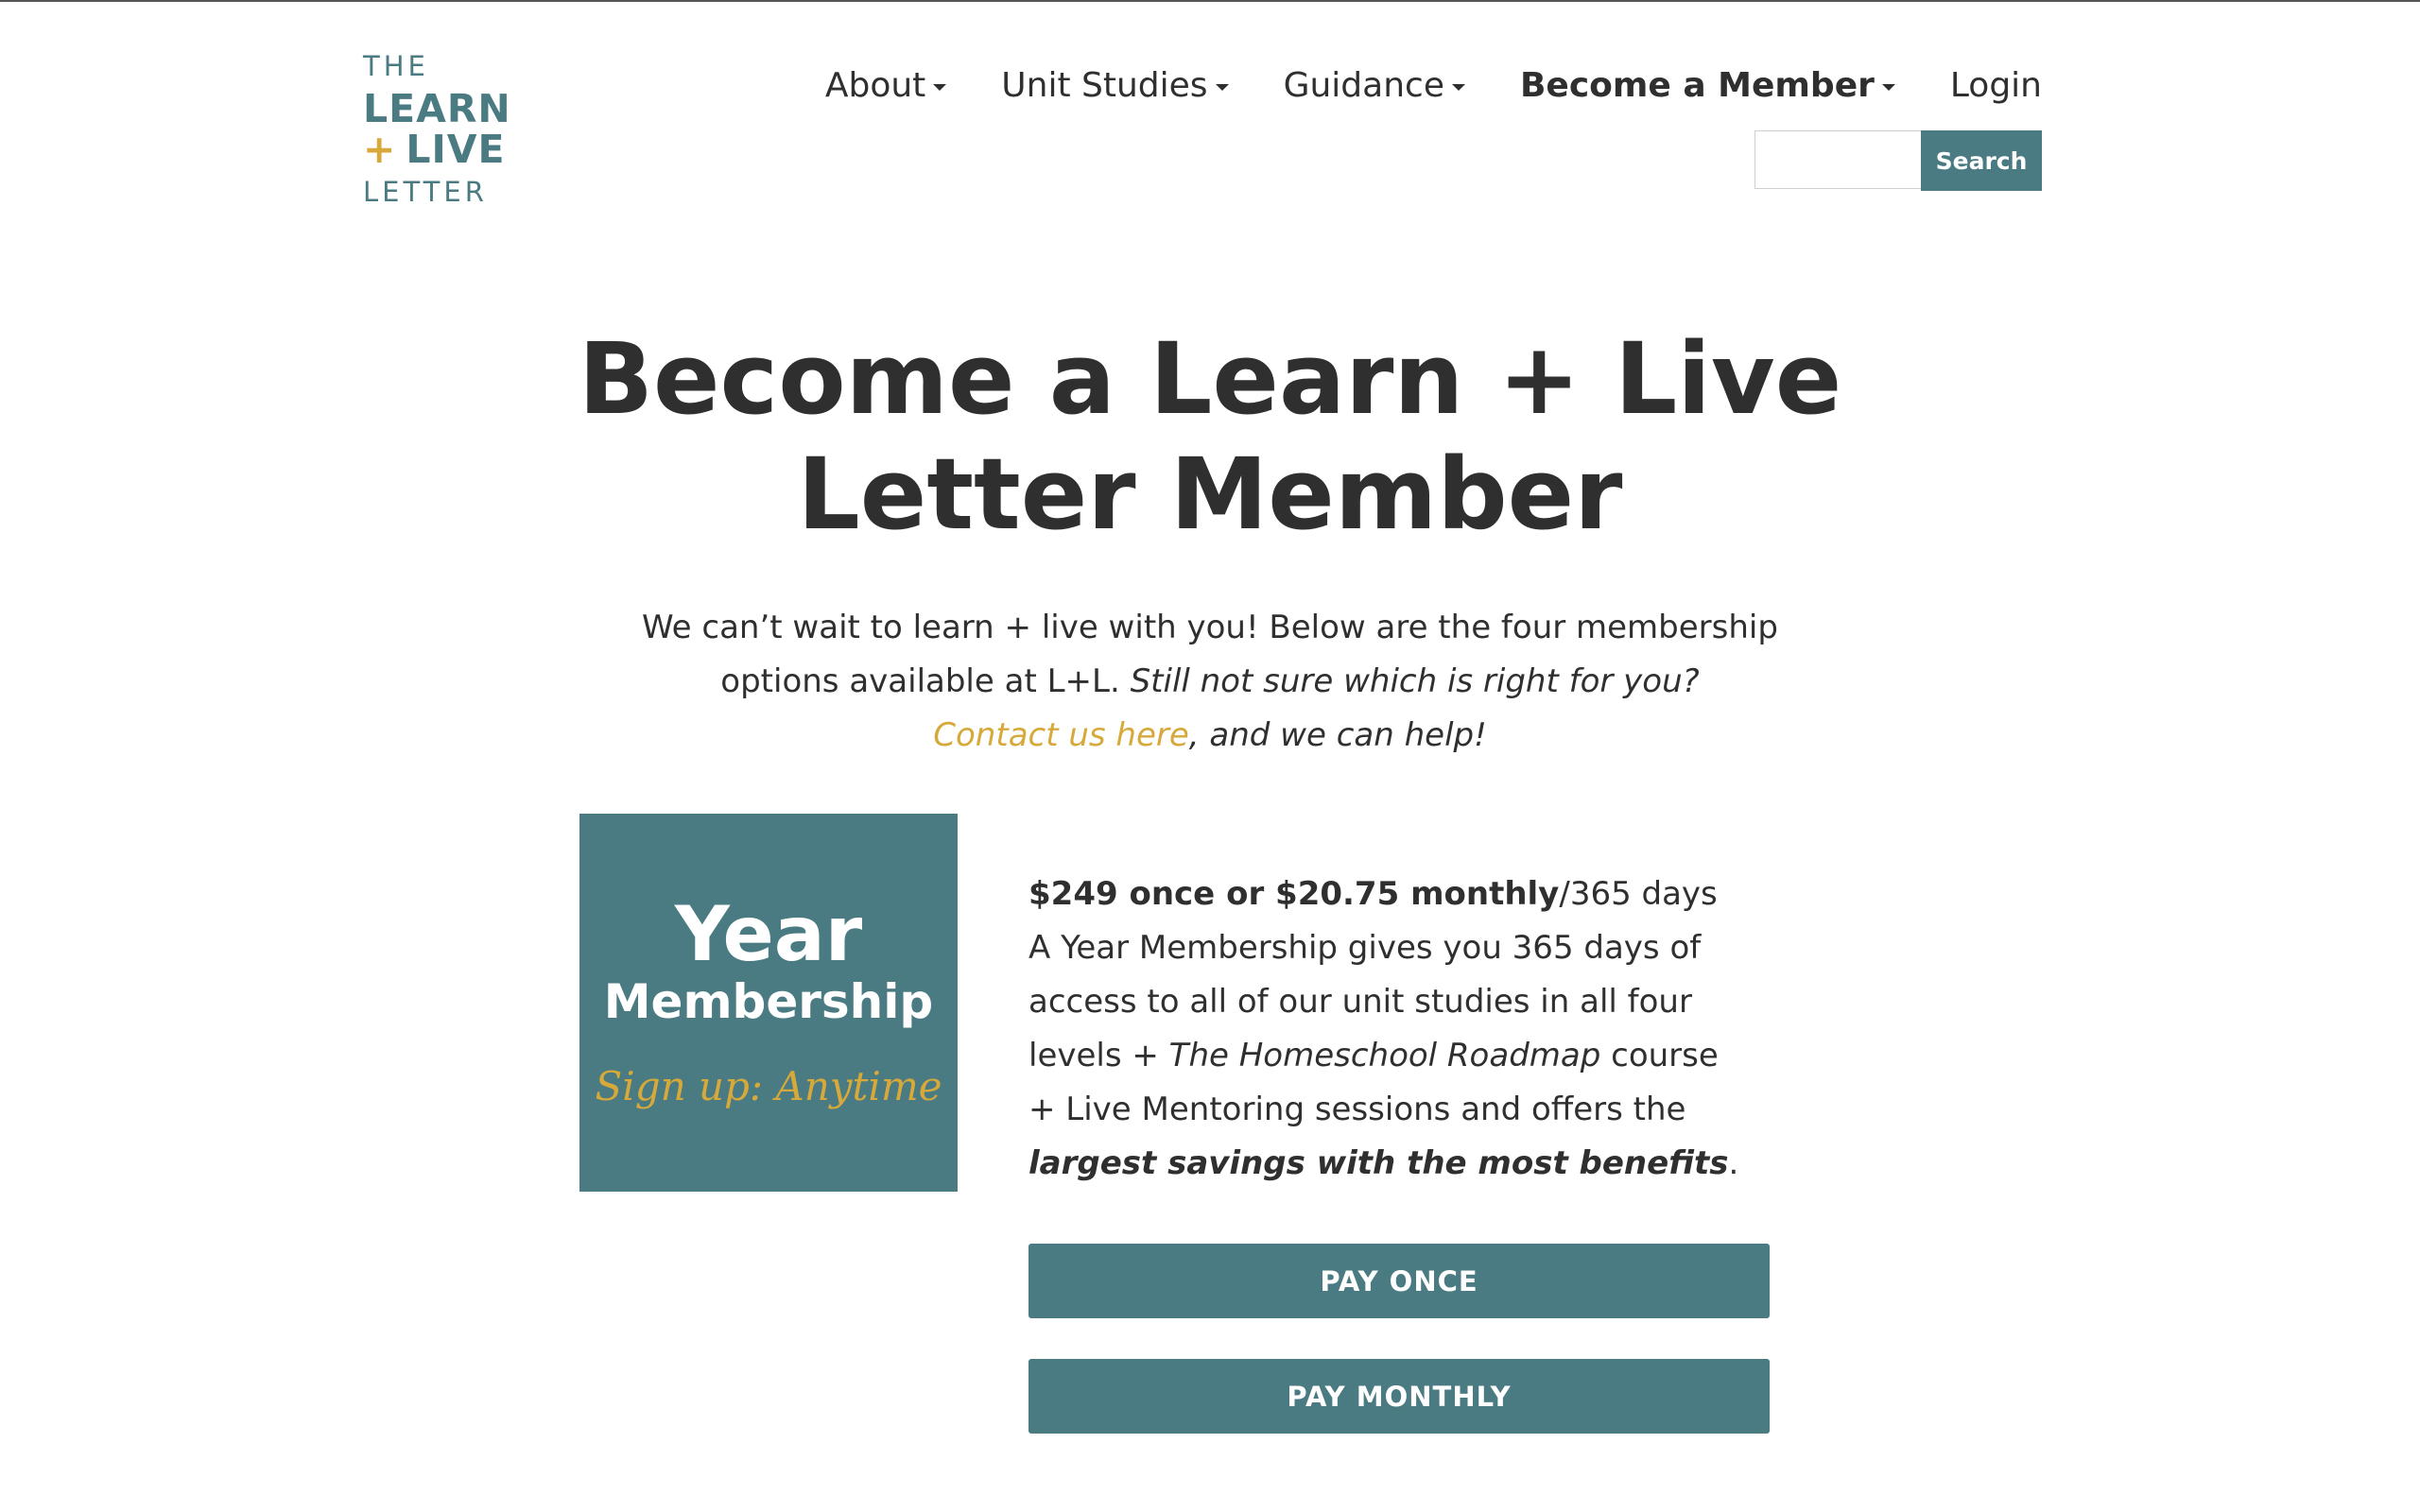  I want to click on top-border, so click(1210, 1).